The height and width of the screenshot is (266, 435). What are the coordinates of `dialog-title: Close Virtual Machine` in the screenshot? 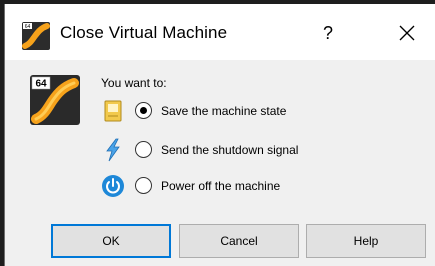 It's located at (144, 32).